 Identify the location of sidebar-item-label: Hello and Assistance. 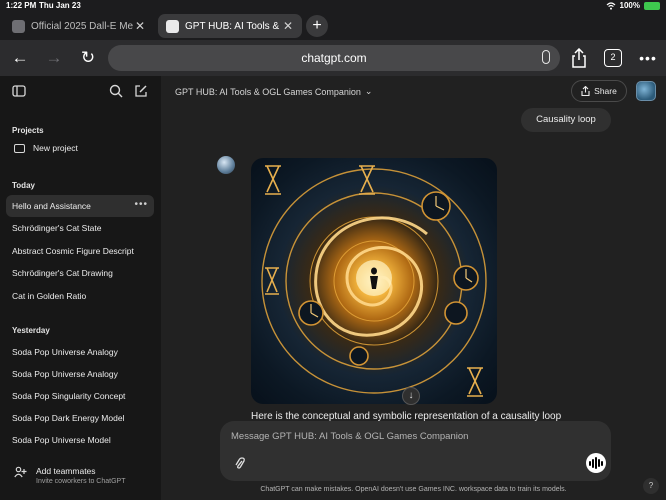
(51, 206).